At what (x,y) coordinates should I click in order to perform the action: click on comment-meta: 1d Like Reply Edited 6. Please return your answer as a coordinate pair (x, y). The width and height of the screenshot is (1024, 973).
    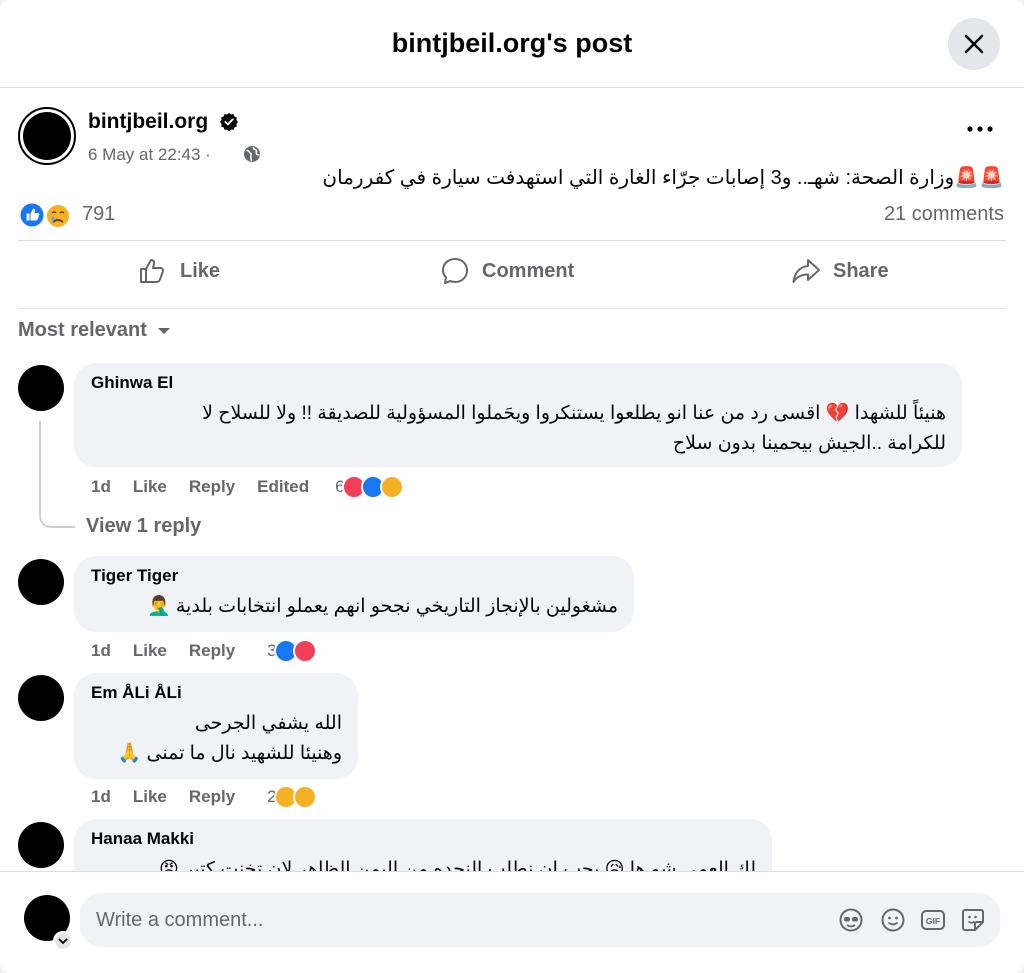
    Looking at the image, I should click on (247, 487).